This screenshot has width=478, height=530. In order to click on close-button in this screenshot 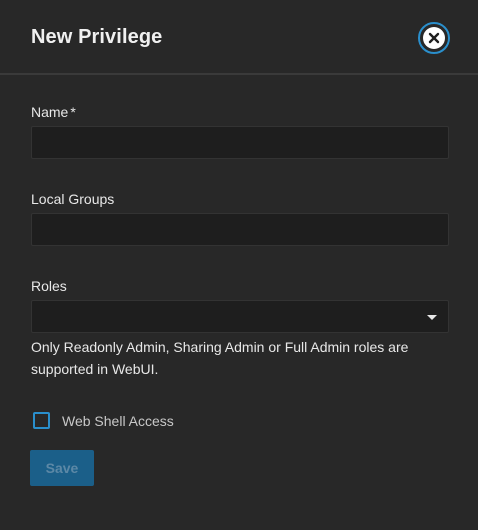, I will do `click(434, 38)`.